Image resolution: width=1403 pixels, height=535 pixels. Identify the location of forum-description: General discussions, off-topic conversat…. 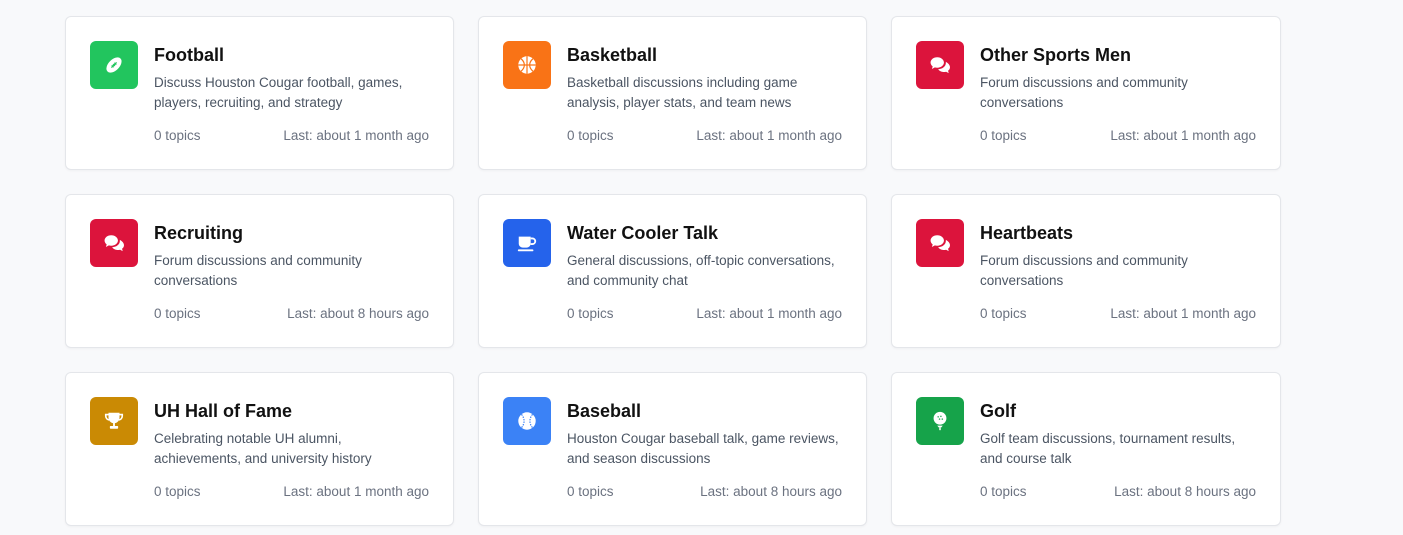
(701, 270).